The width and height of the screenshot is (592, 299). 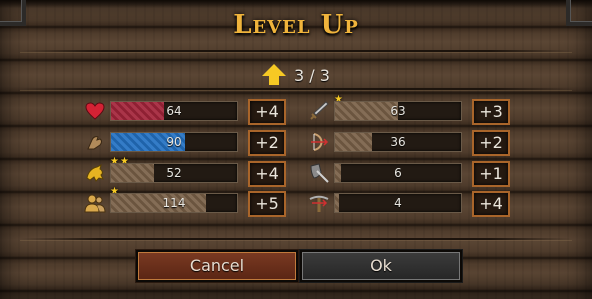 I want to click on stat-value: 90, so click(x=174, y=142).